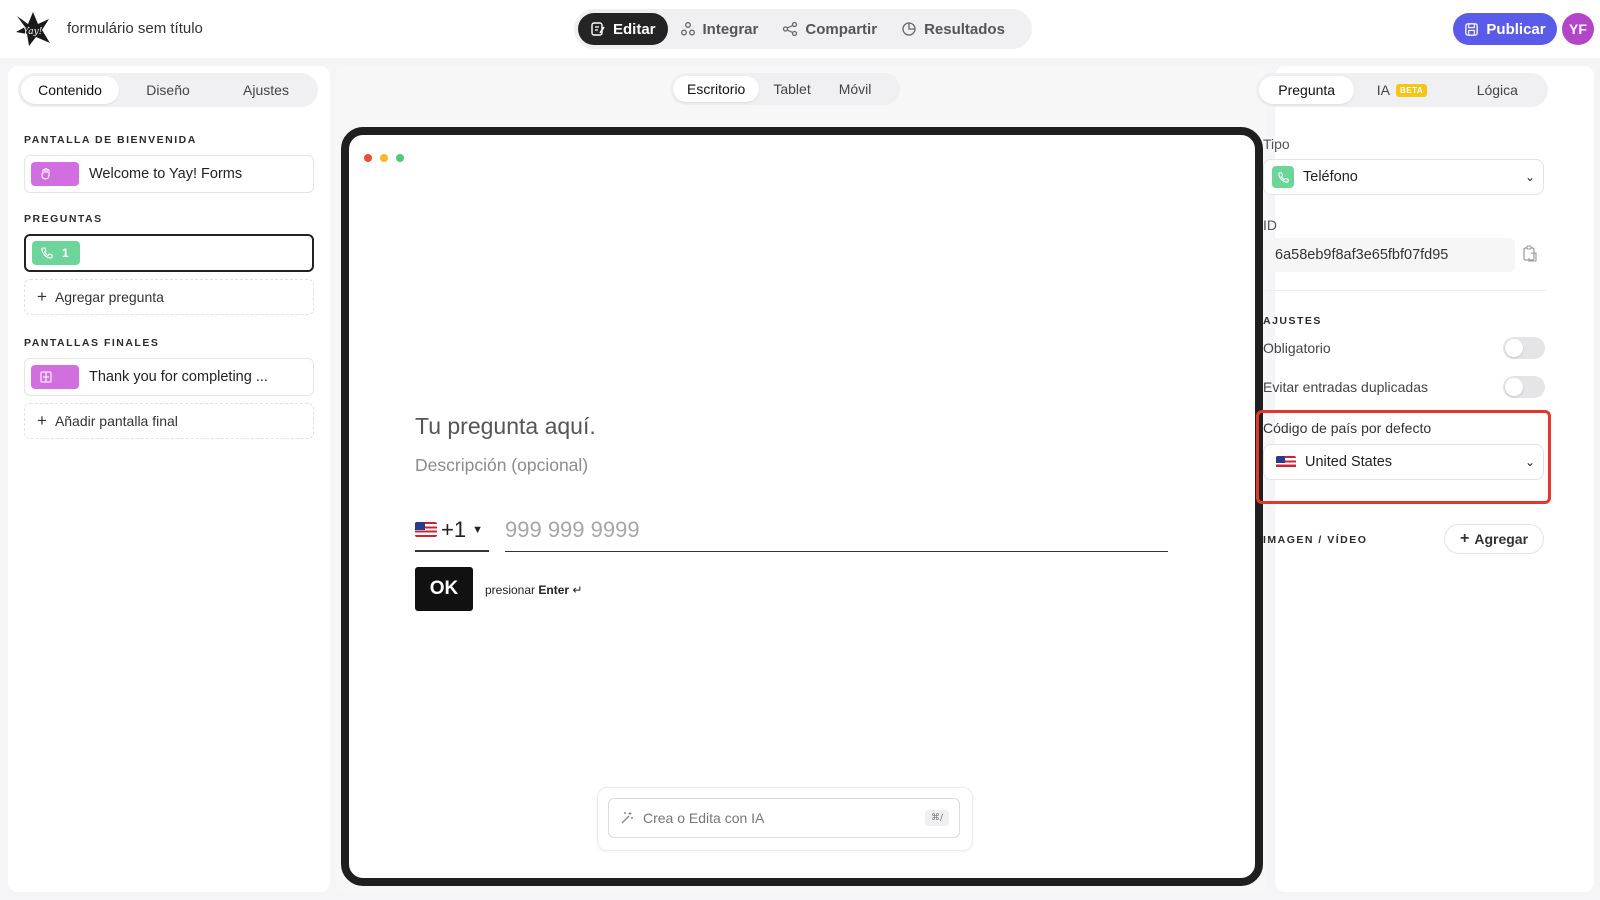 The height and width of the screenshot is (900, 1600). I want to click on phone-field: +1 ▼, so click(791, 531).